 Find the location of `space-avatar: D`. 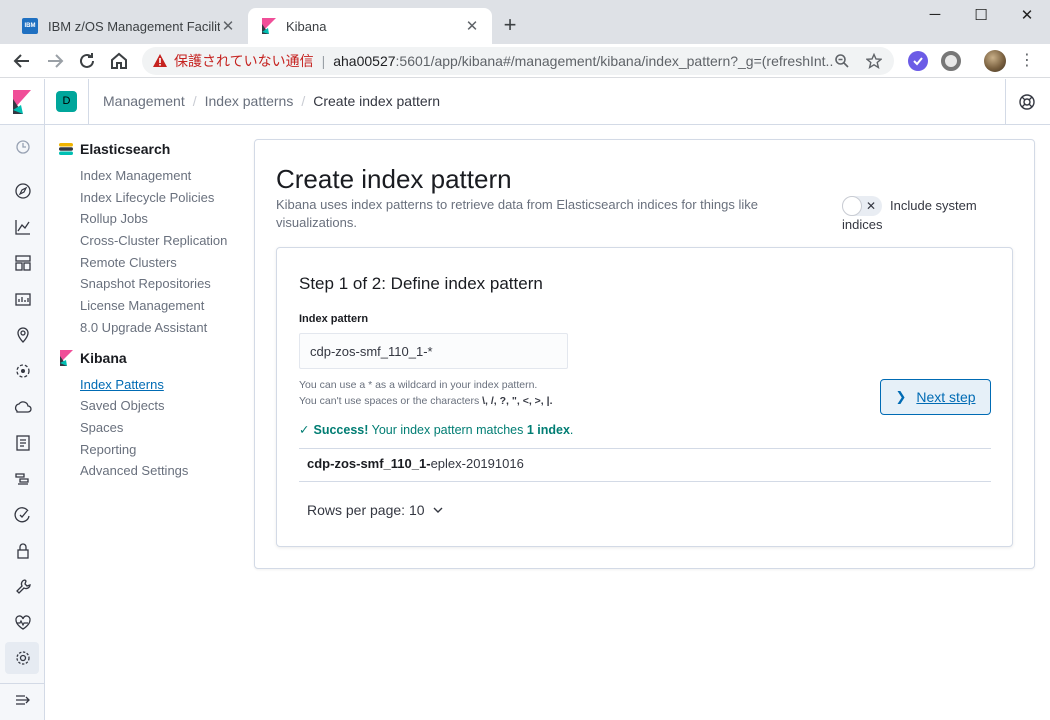

space-avatar: D is located at coordinates (66, 101).